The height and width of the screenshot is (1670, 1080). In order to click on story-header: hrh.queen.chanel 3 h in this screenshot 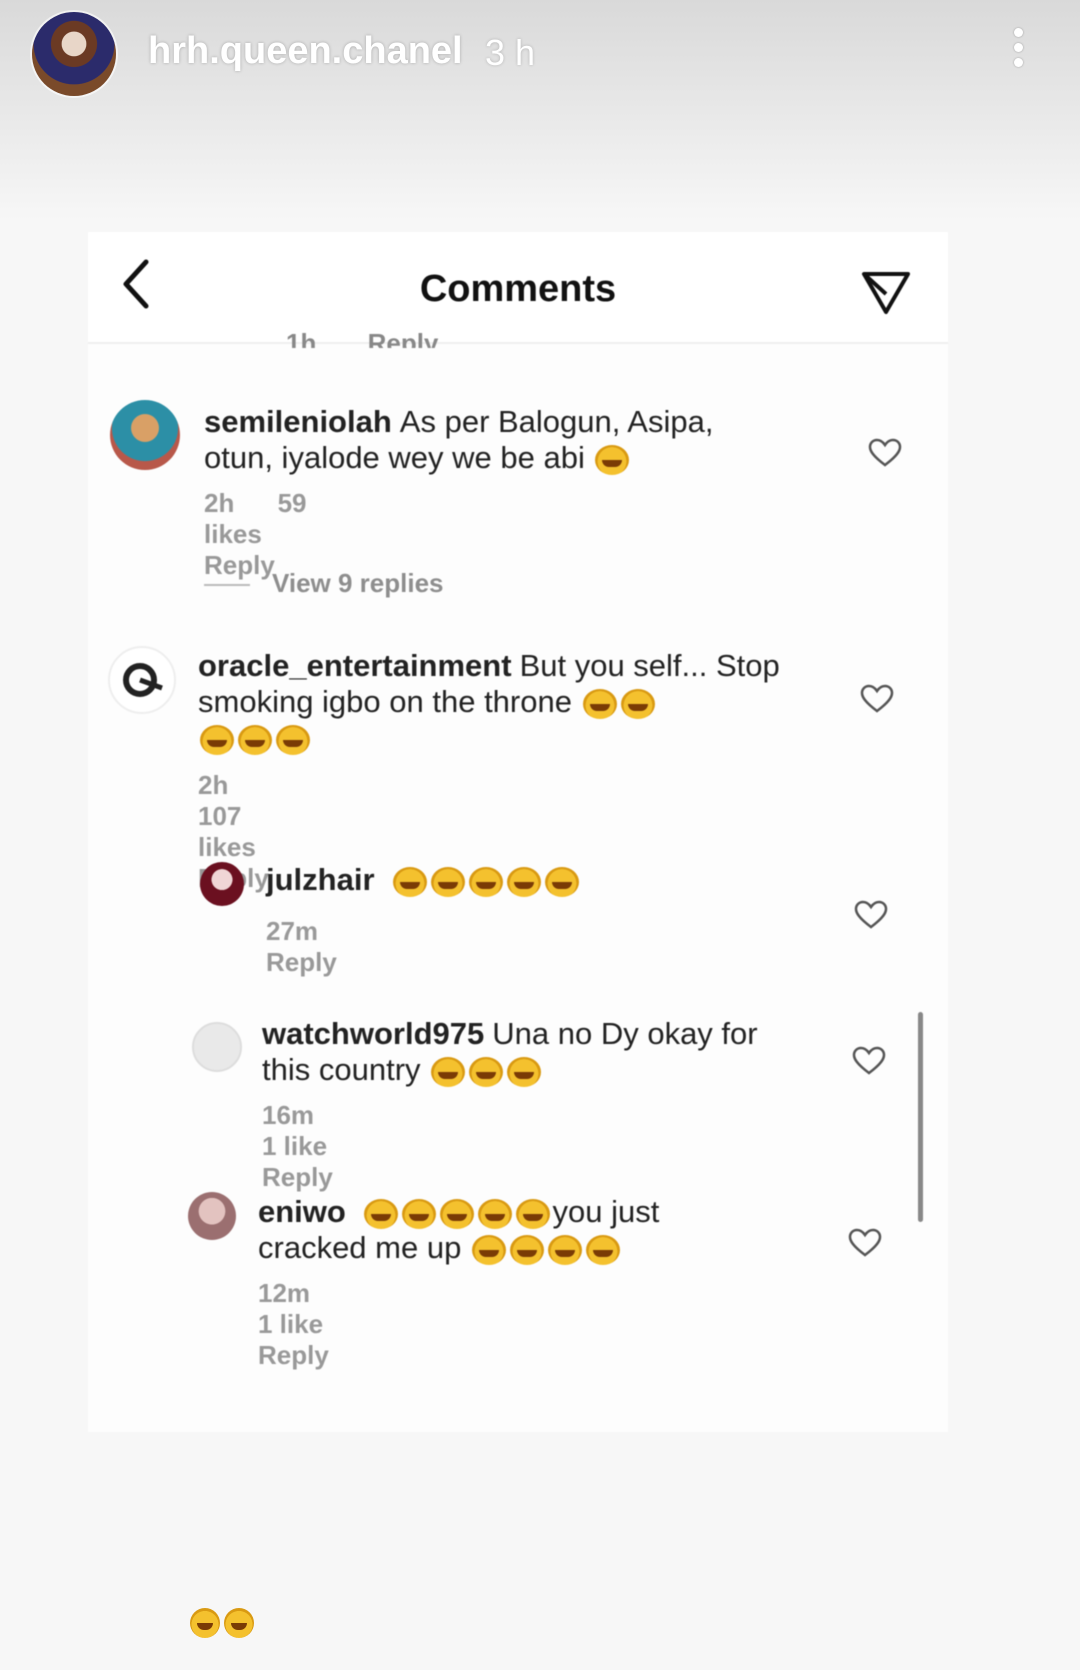, I will do `click(540, 55)`.